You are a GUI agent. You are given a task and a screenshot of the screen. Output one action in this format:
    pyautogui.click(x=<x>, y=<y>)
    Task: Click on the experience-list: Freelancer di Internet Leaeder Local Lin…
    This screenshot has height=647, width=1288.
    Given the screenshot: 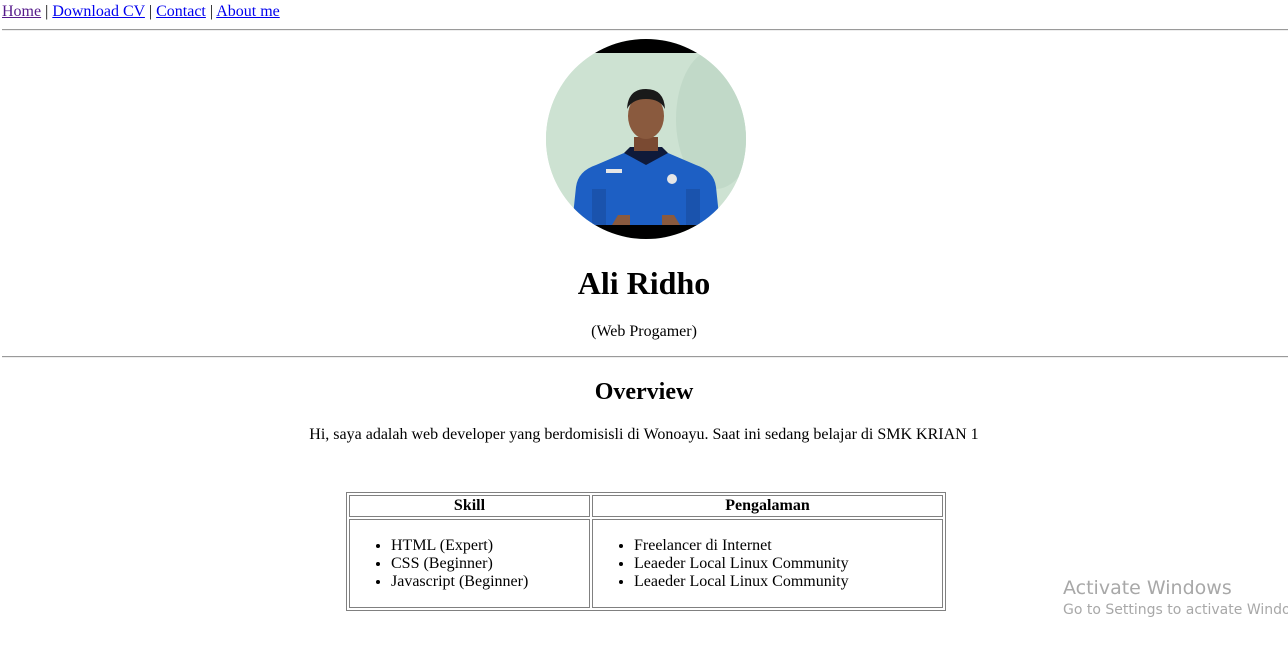 What is the action you would take?
    pyautogui.click(x=767, y=564)
    